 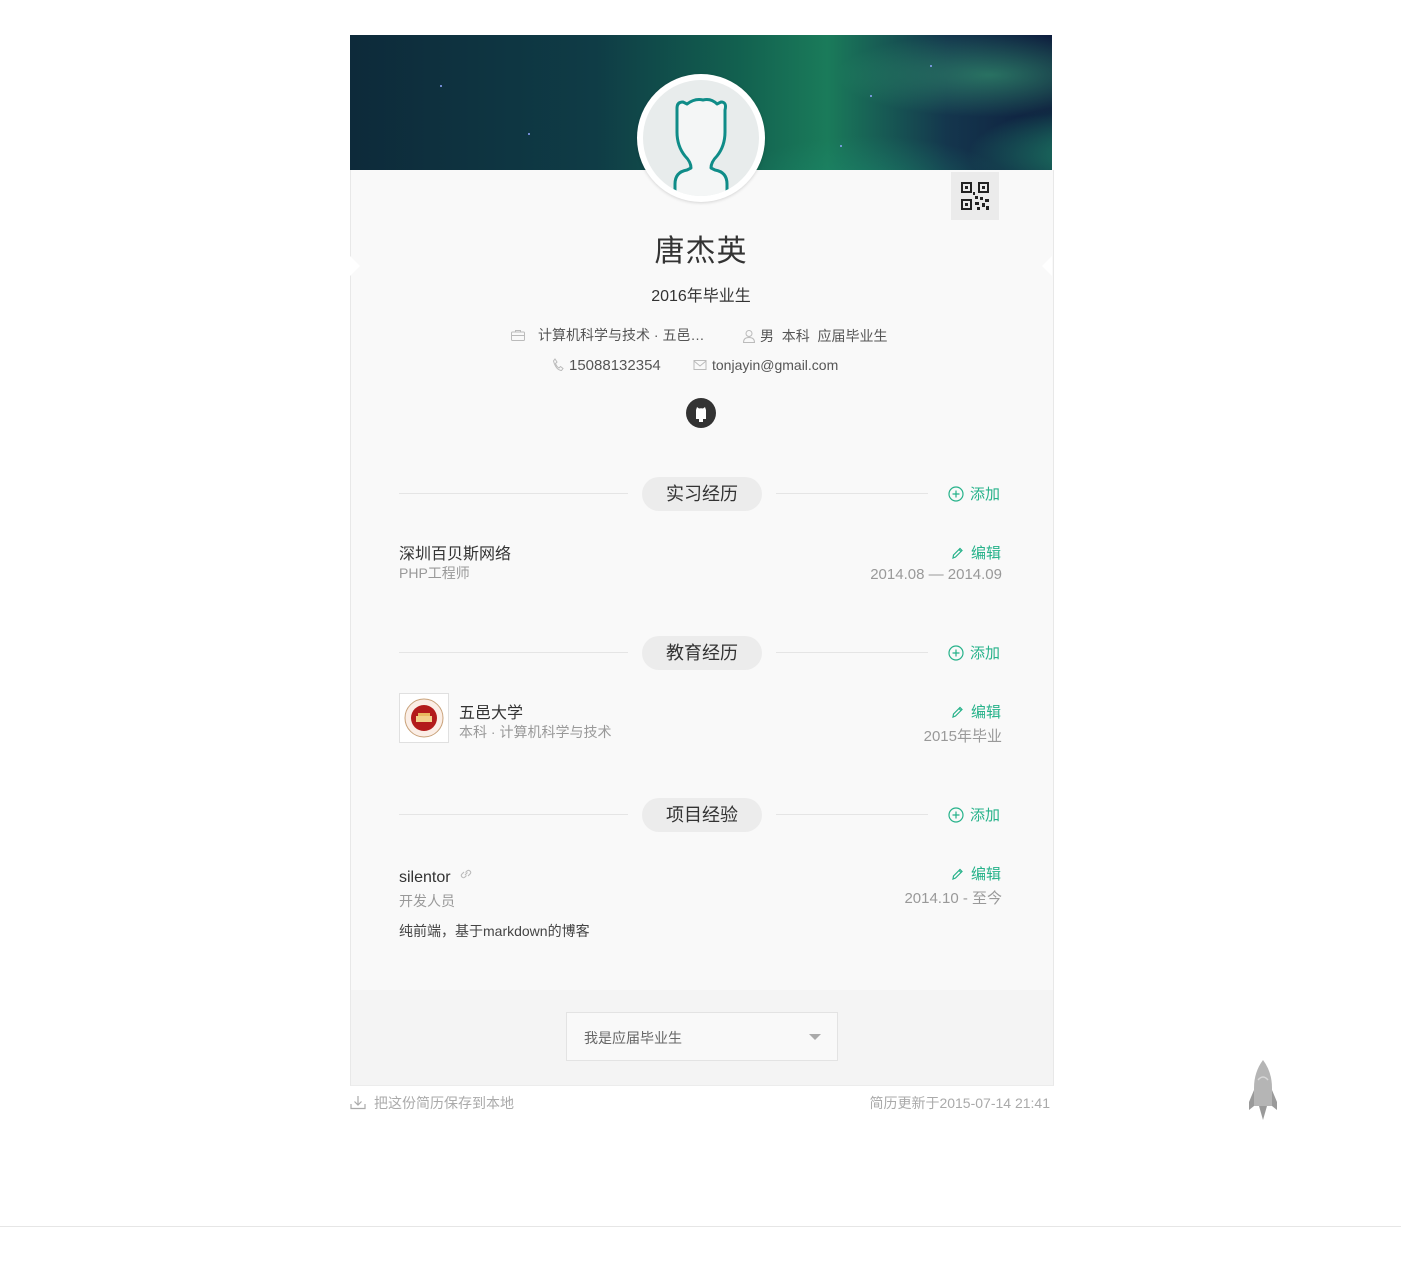 I want to click on resume-updated-time: 简历更新于2015-07-14 21:41, so click(x=959, y=1103).